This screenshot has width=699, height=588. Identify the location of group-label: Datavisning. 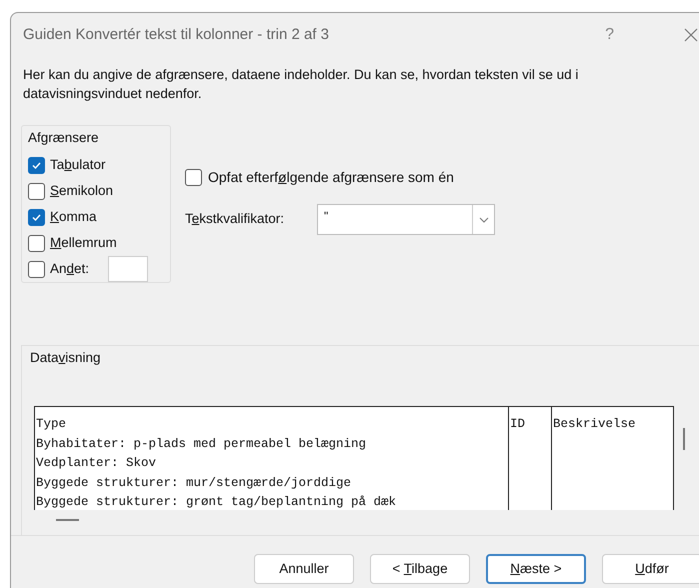
(66, 358).